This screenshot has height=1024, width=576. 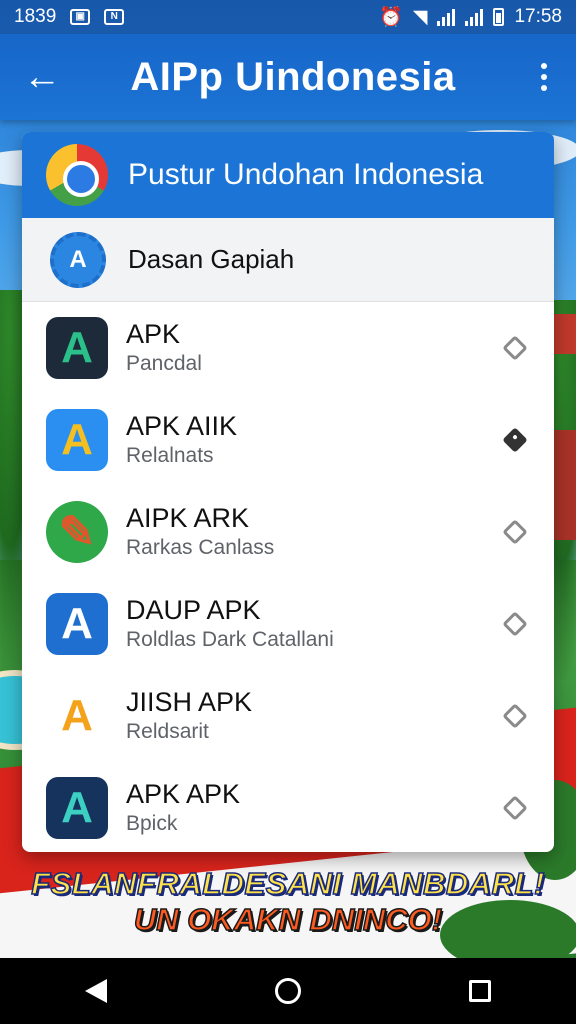 I want to click on app-name: DAUP APK, so click(x=193, y=610).